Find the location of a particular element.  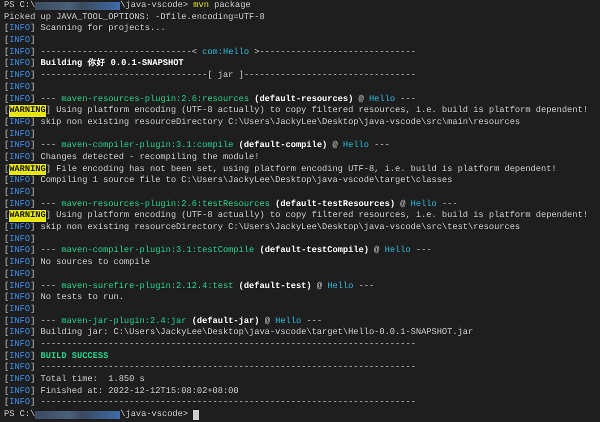

text-cursor is located at coordinates (196, 415).